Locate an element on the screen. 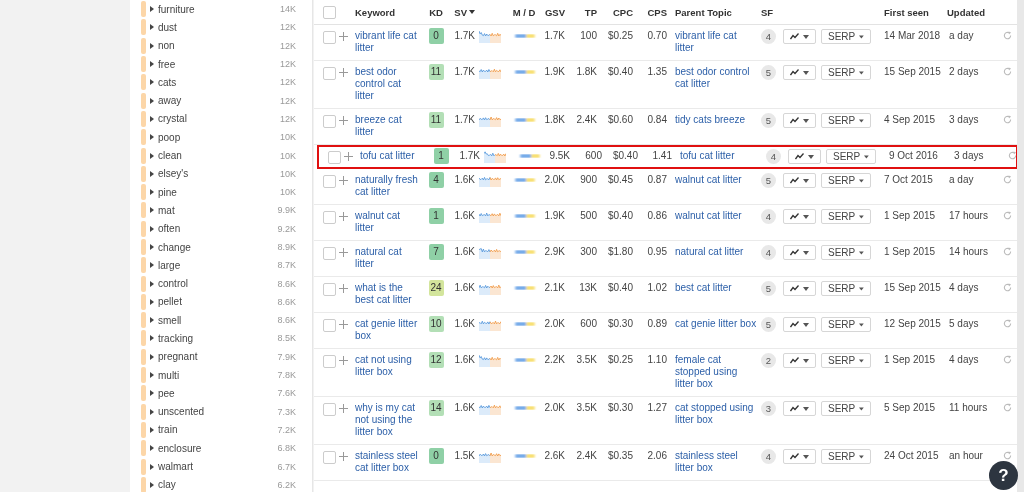  column-header: TP is located at coordinates (585, 12).